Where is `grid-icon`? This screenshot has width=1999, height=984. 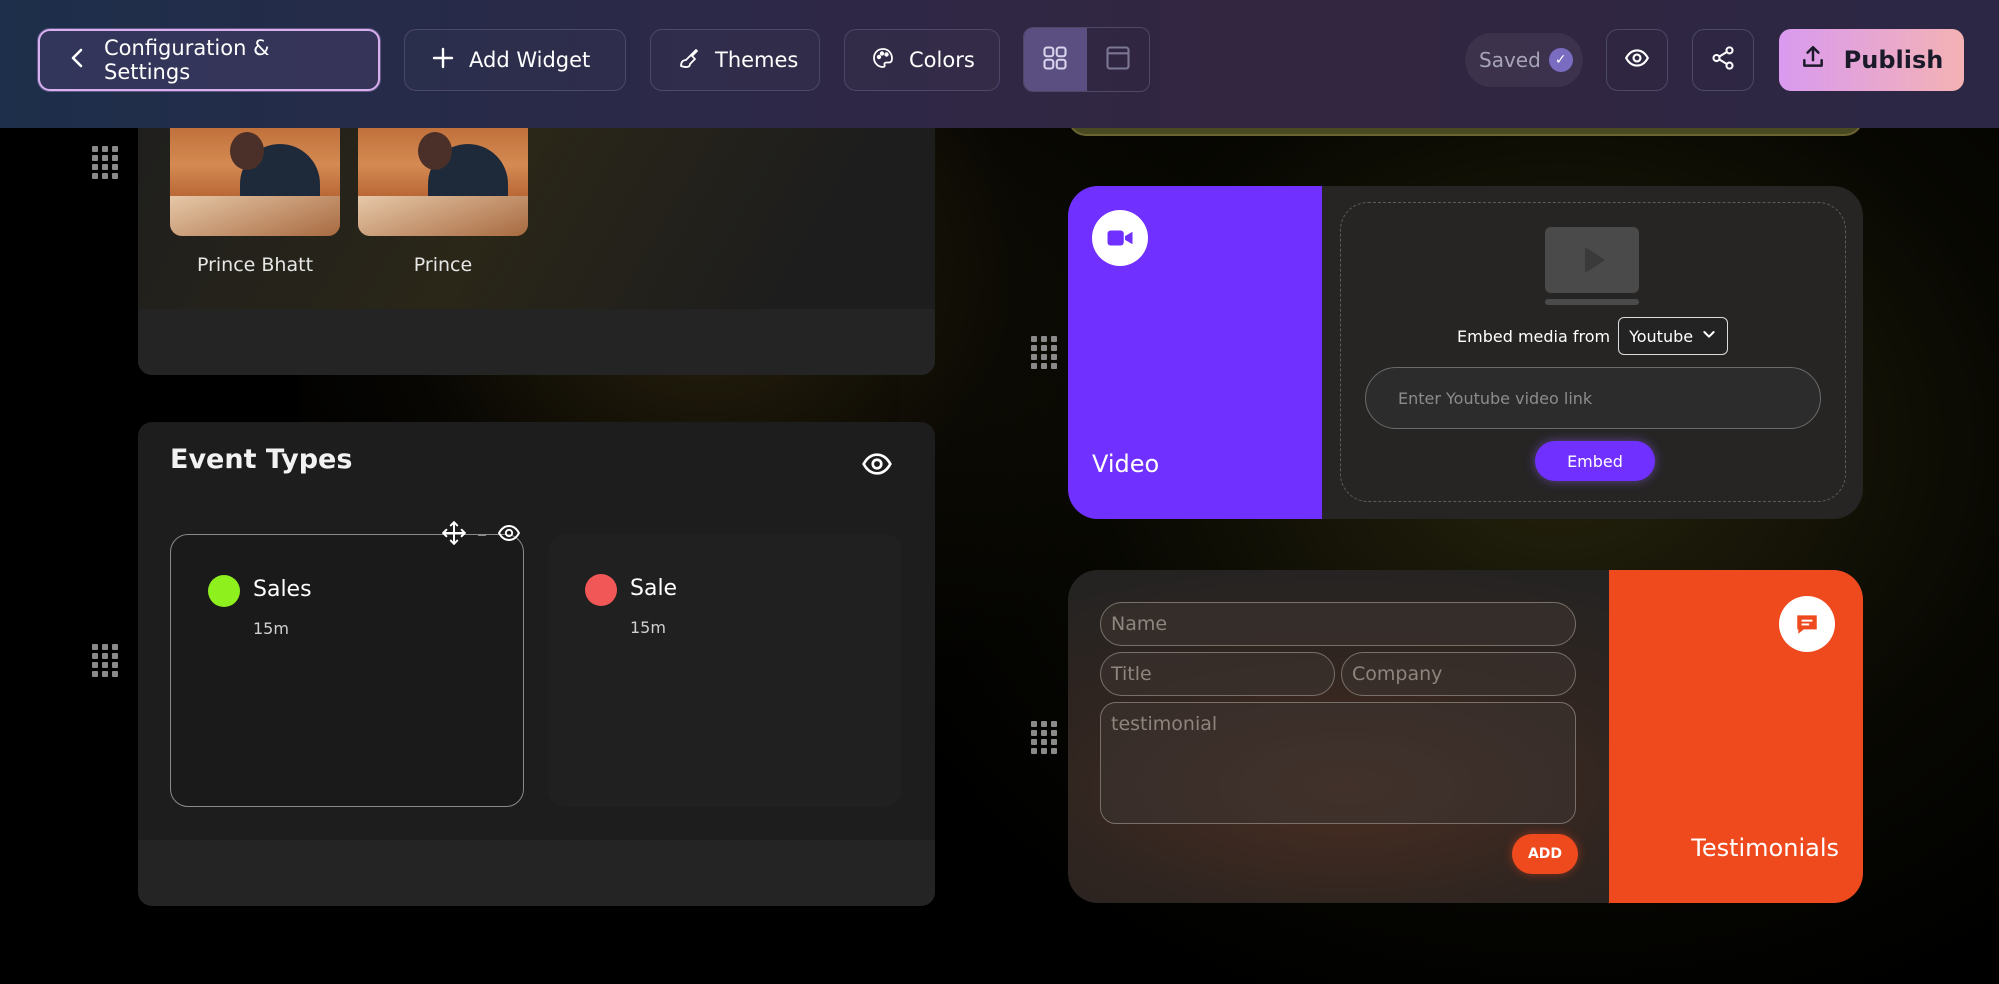 grid-icon is located at coordinates (1055, 60).